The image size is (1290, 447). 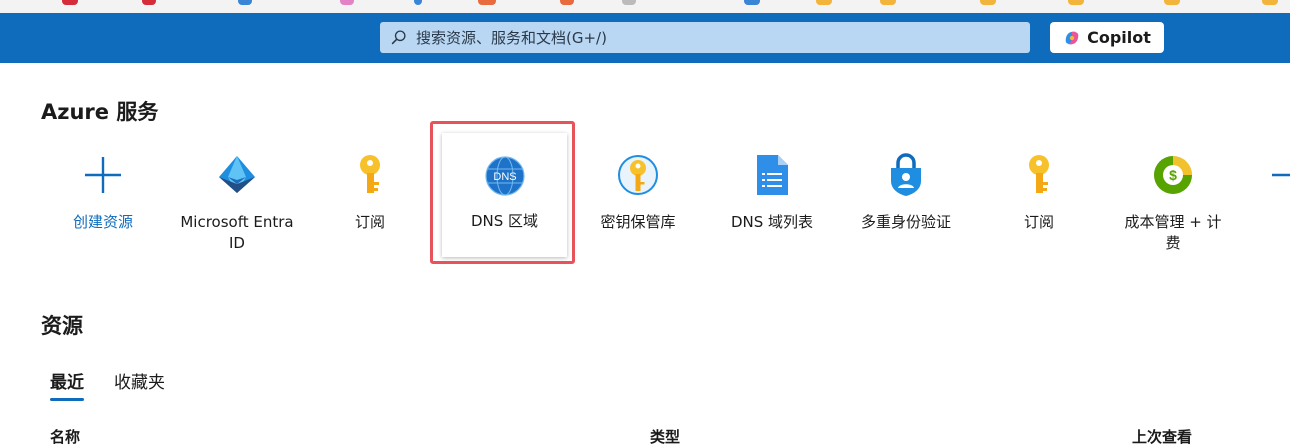 I want to click on azure-services-title: Azure 服务, so click(x=100, y=112).